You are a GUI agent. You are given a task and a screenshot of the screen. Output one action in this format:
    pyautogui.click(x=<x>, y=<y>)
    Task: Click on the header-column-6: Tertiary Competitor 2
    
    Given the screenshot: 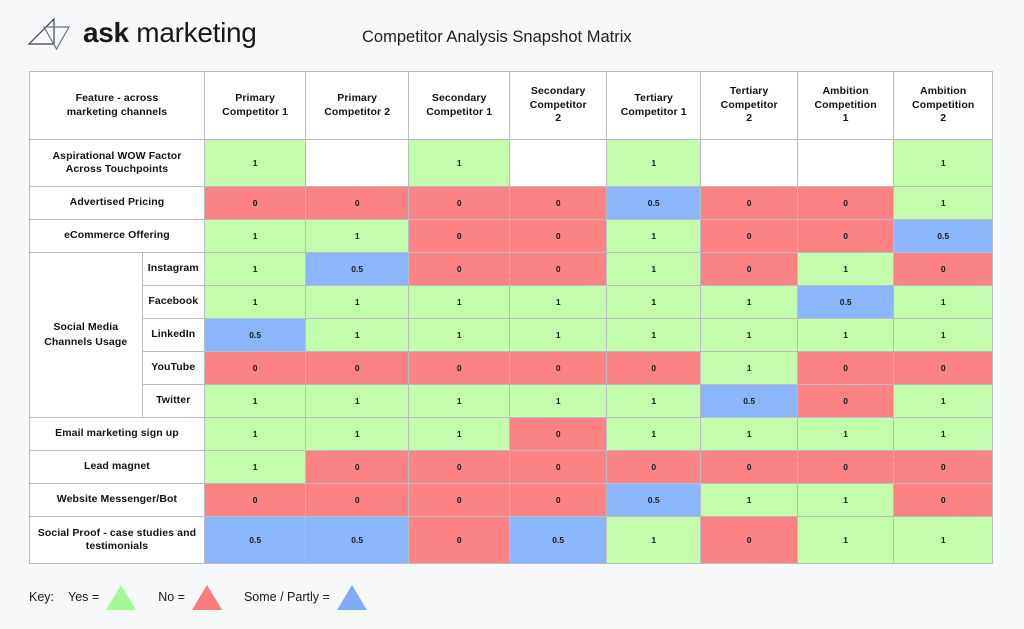 What is the action you would take?
    pyautogui.click(x=749, y=105)
    